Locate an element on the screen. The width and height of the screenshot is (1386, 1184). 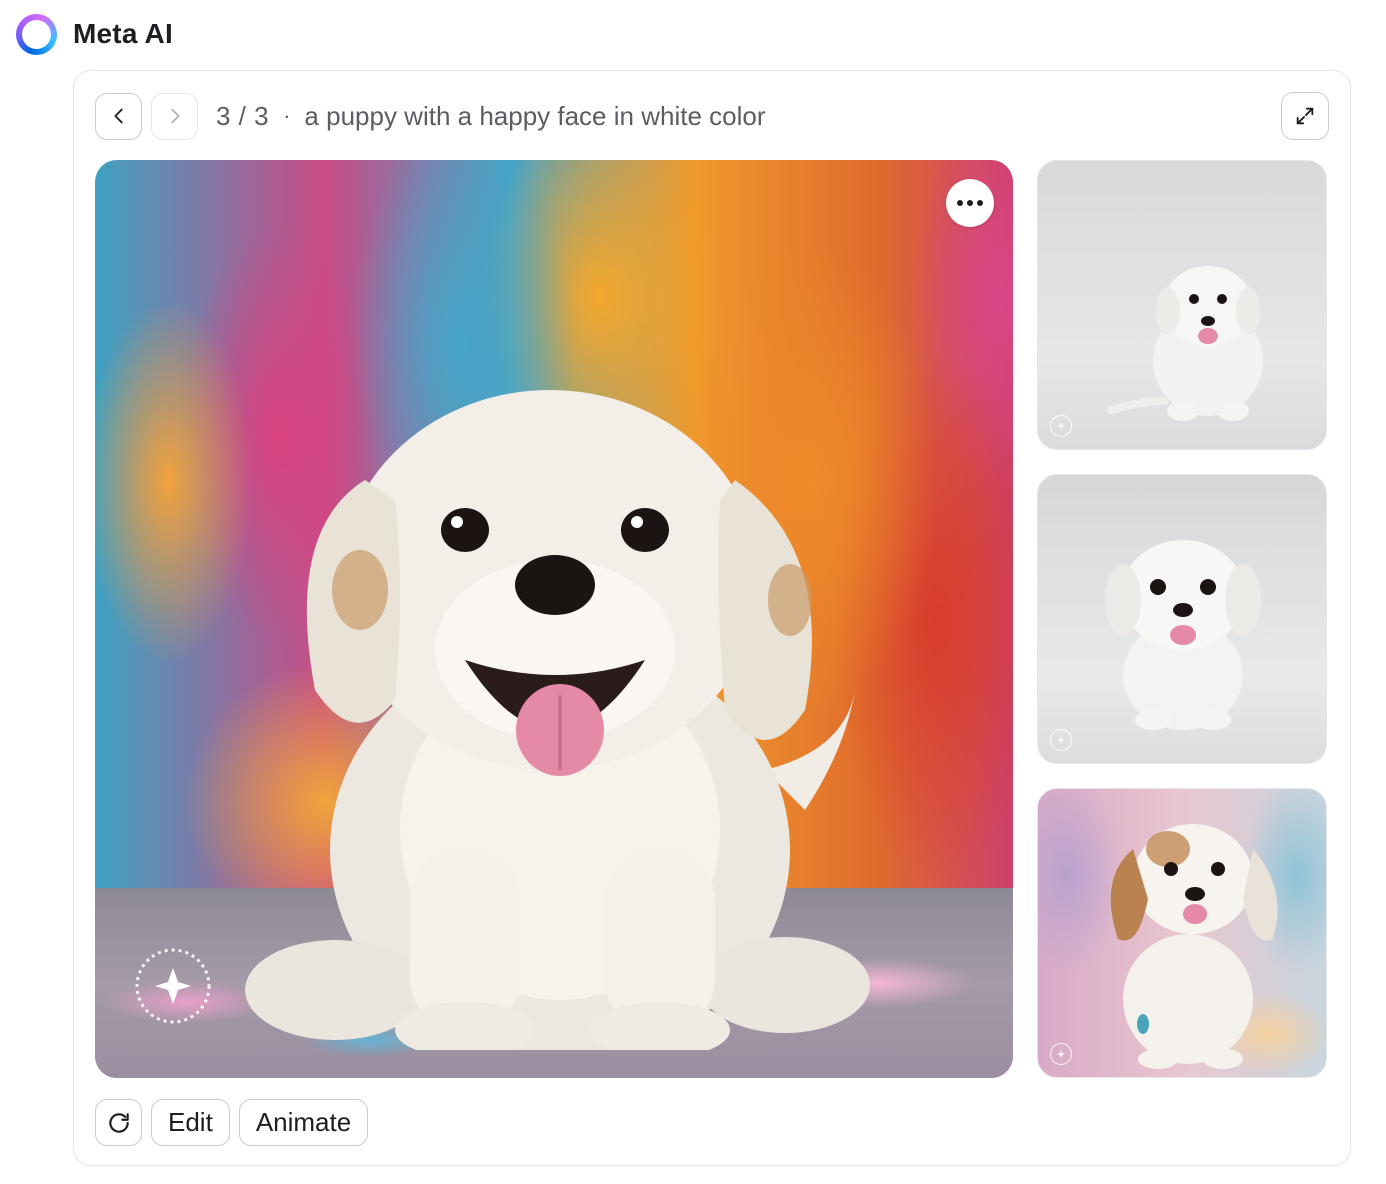
refresh-icon is located at coordinates (118, 1122).